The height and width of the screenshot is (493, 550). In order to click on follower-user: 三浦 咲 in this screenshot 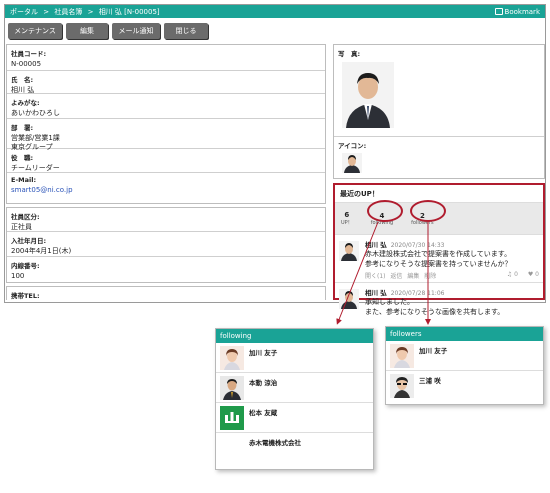, I will do `click(464, 386)`.